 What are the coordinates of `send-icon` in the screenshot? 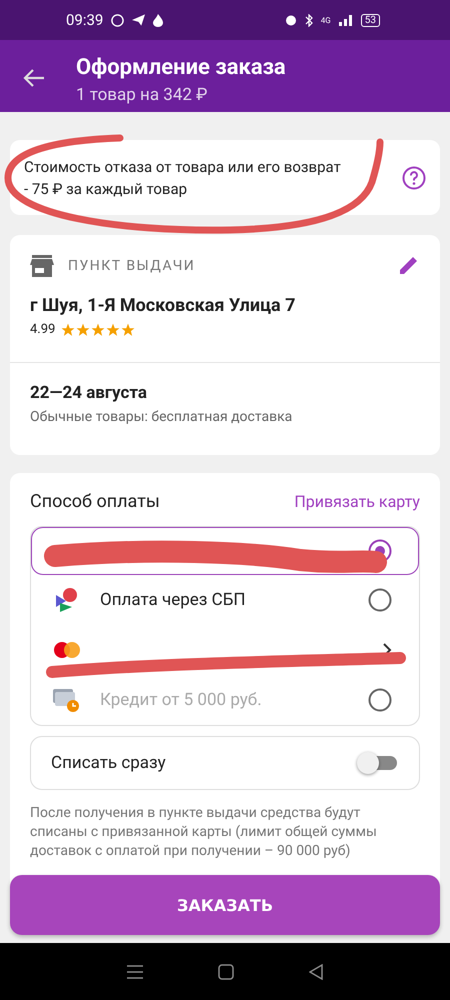 It's located at (139, 20).